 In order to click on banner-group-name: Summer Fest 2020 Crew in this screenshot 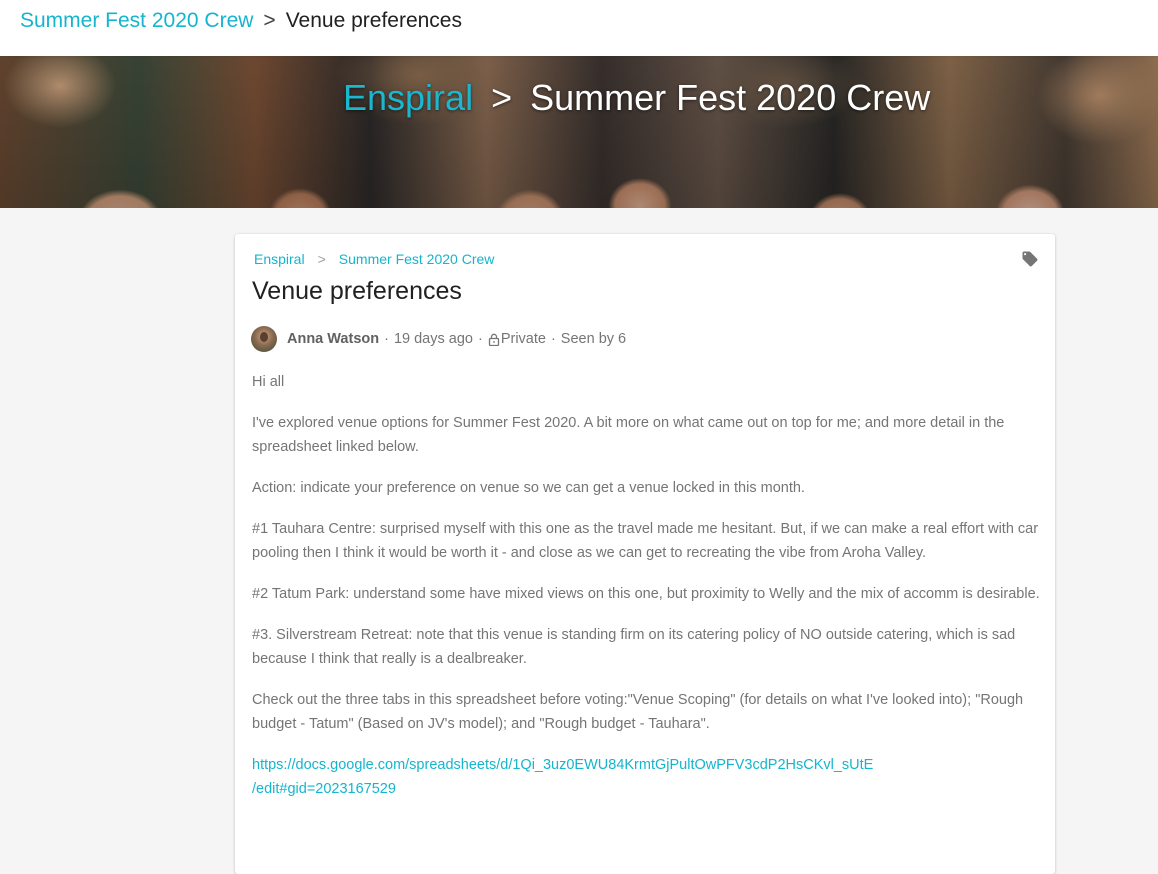, I will do `click(730, 97)`.